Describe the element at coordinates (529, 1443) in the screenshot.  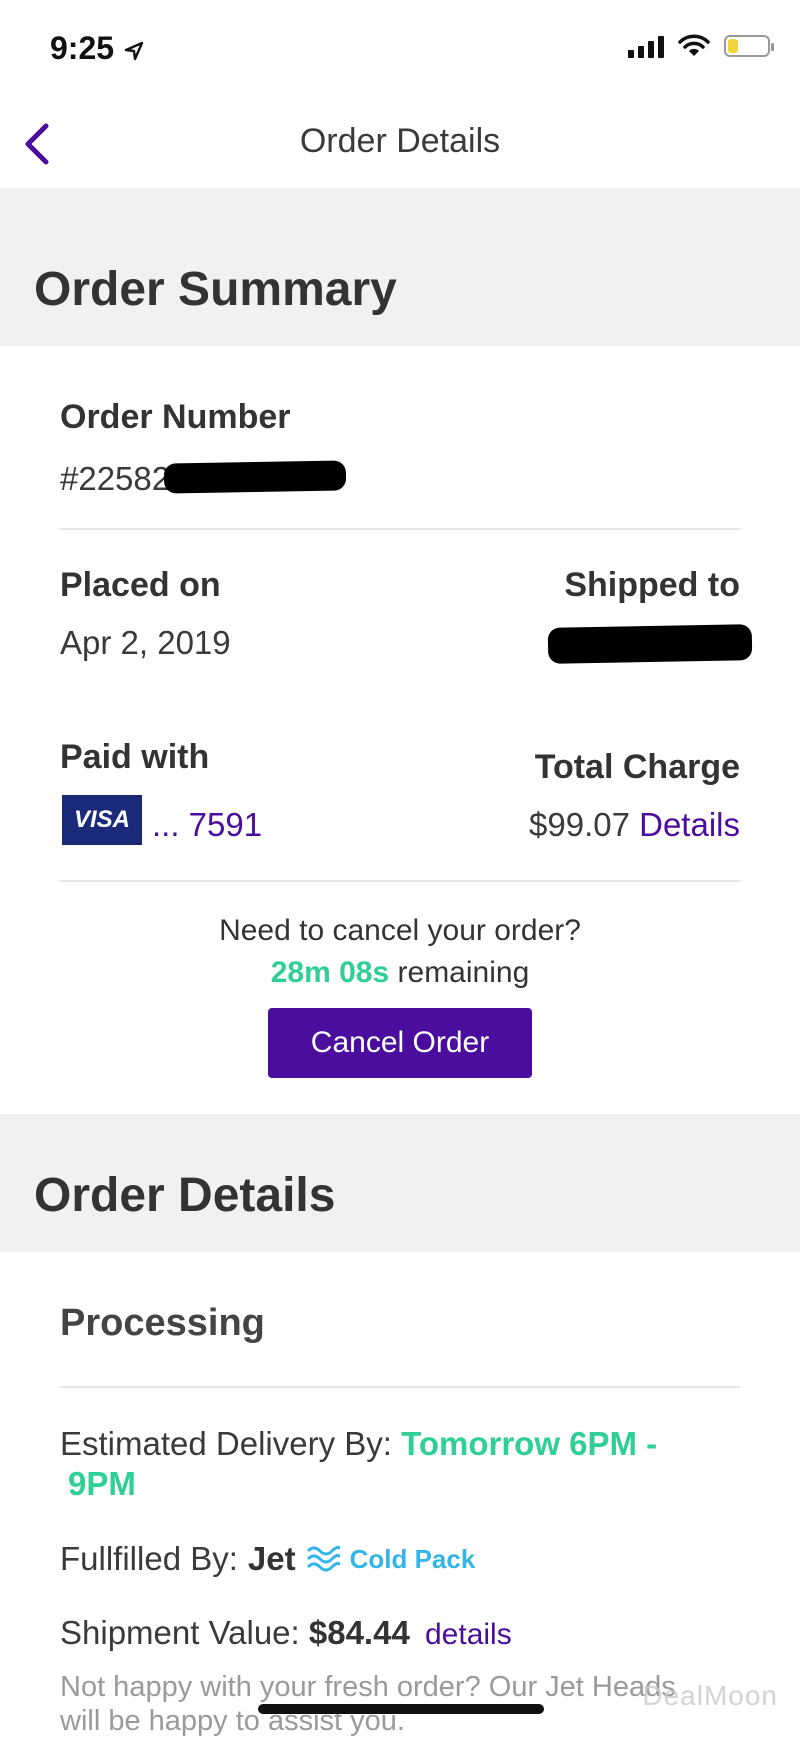
I see `estimated-delivery-value: Tomorrow 6PM -` at that location.